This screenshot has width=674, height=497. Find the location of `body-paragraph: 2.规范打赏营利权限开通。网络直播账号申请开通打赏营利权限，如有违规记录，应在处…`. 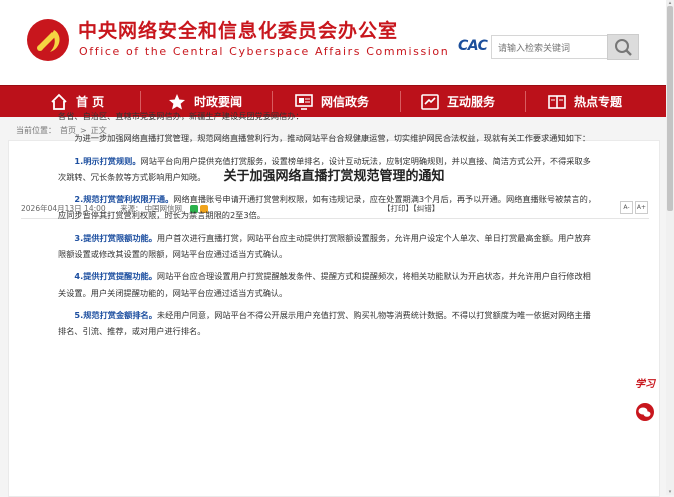

body-paragraph: 2.规范打赏营利权限开通。网络直播账号申请开通打赏营利权限，如有违规记录，应在处… is located at coordinates (328, 207).